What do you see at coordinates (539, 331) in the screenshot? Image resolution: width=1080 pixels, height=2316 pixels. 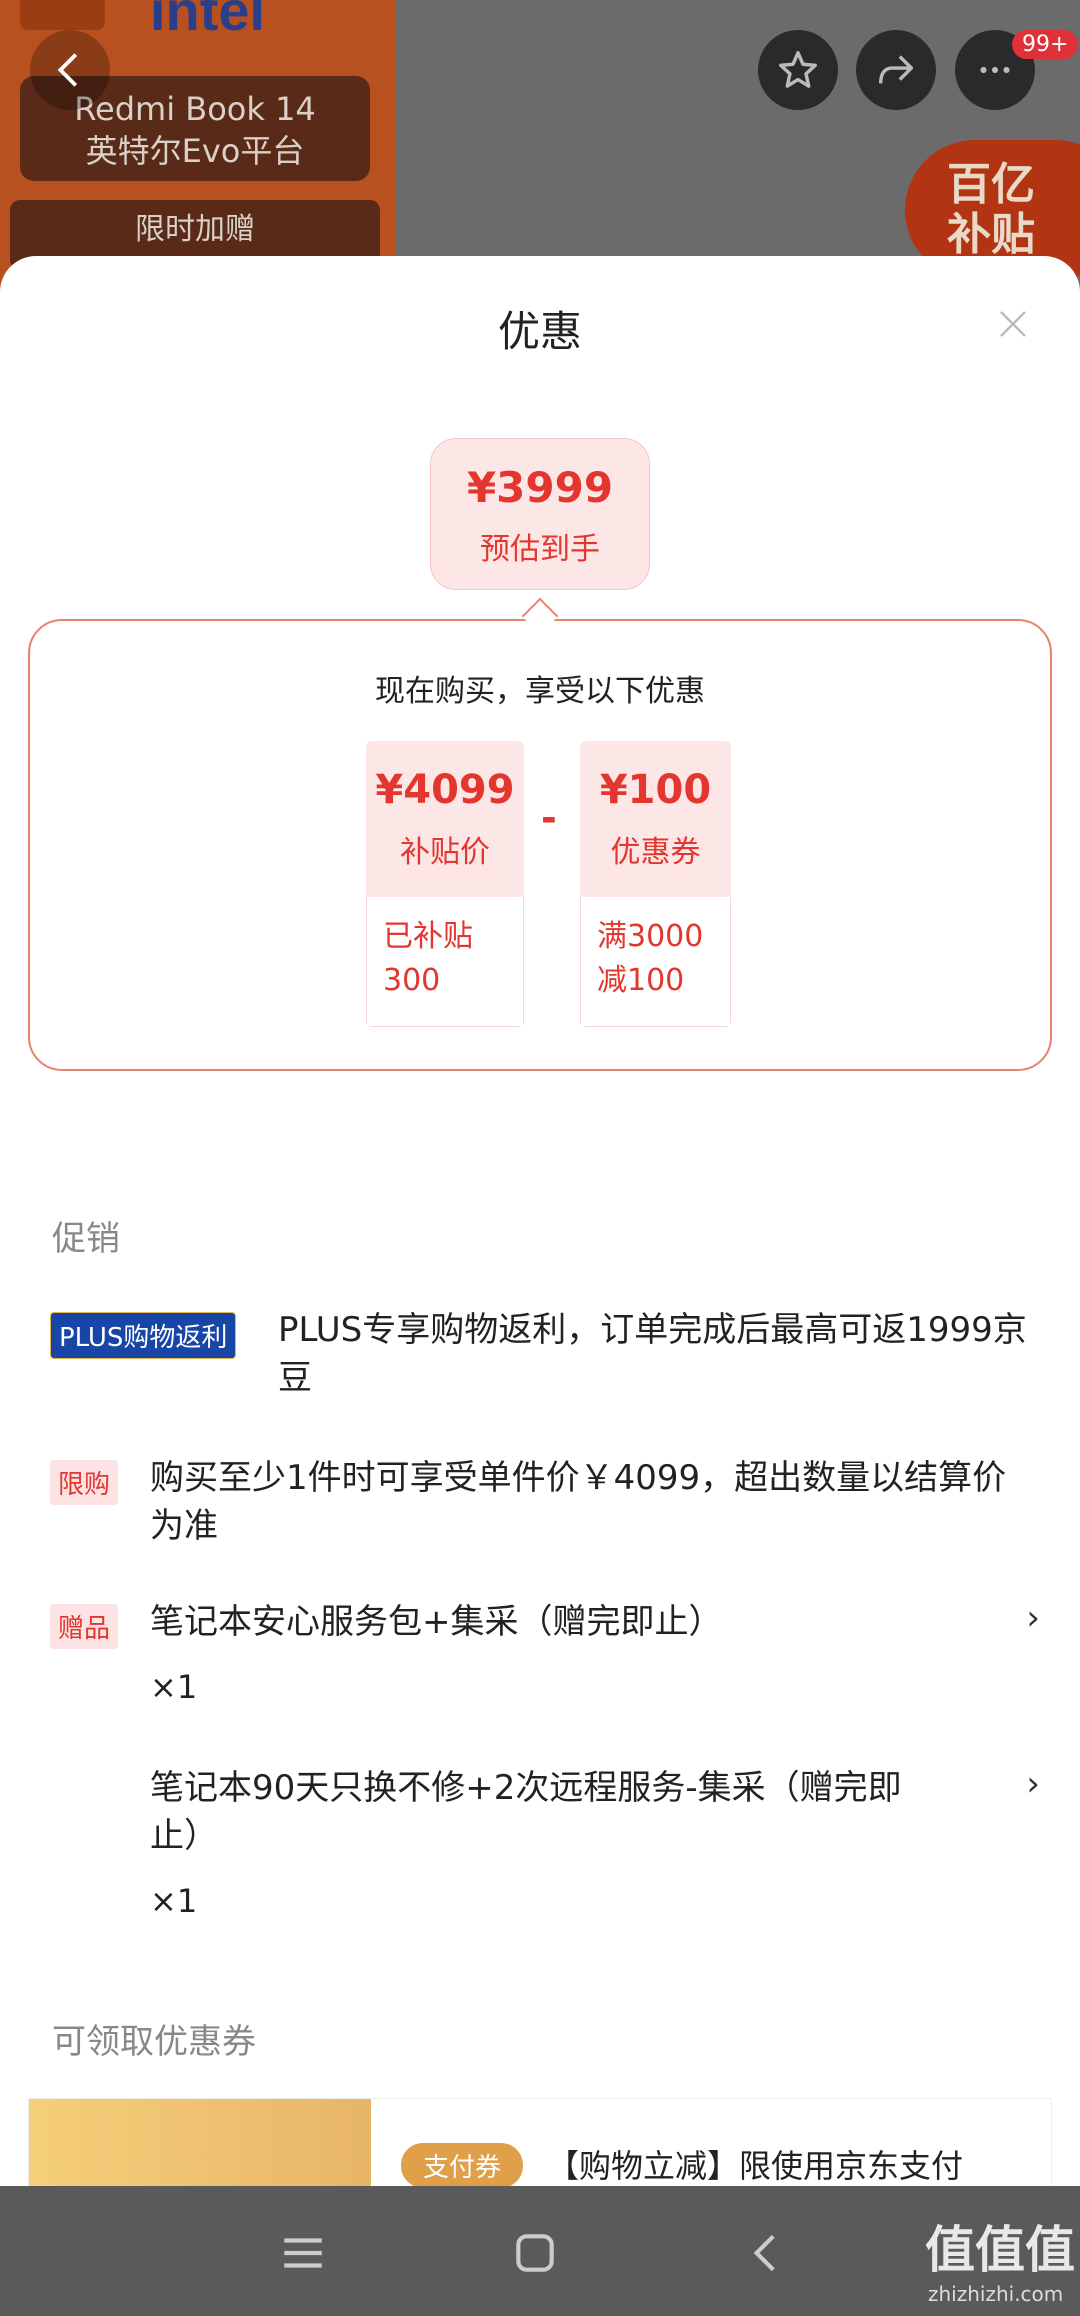 I see `sheet-title: 优惠` at bounding box center [539, 331].